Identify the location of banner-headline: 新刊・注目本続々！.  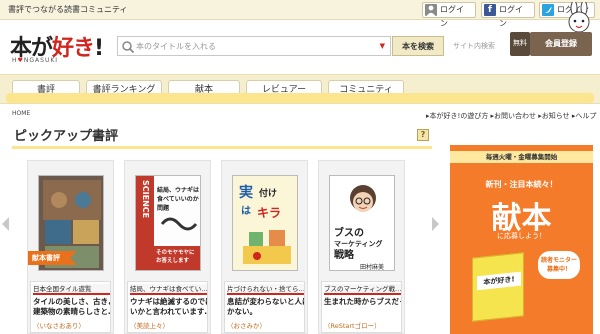
(521, 184).